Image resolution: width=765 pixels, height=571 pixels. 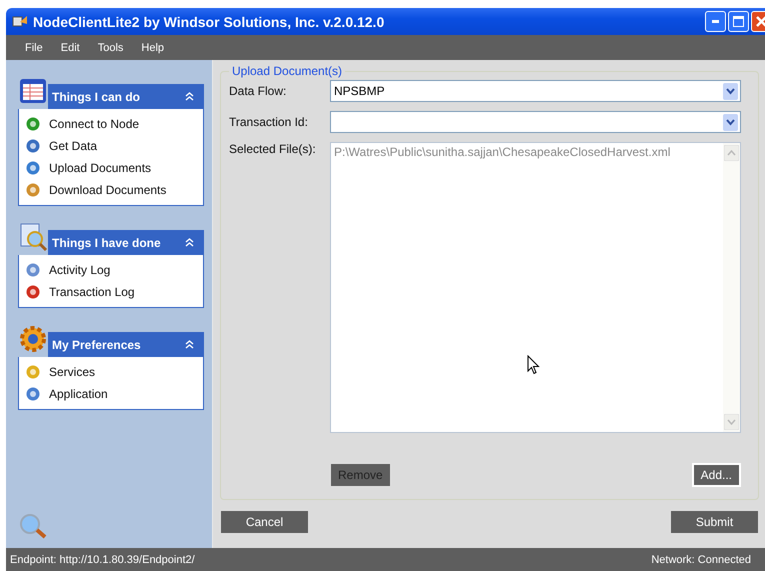 I want to click on window-title: NodeClientLite2 by Windsor Solutions, Inc. v.2.0.12.0, so click(x=209, y=22).